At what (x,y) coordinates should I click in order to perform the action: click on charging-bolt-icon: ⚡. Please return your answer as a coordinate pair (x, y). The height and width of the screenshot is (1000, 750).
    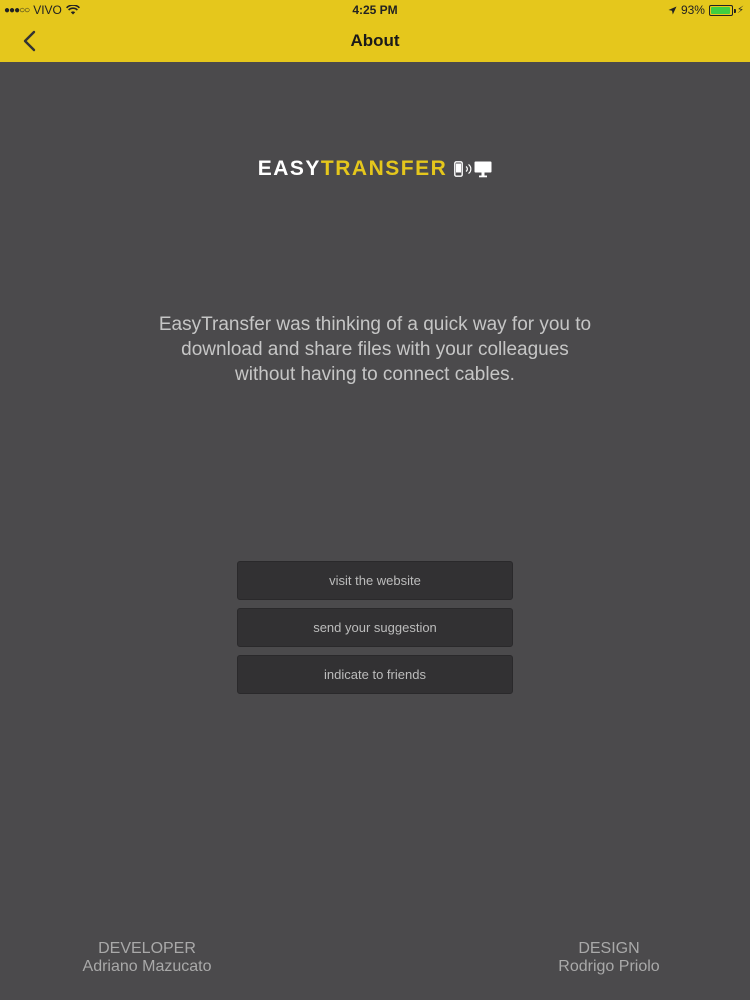
    Looking at the image, I should click on (740, 10).